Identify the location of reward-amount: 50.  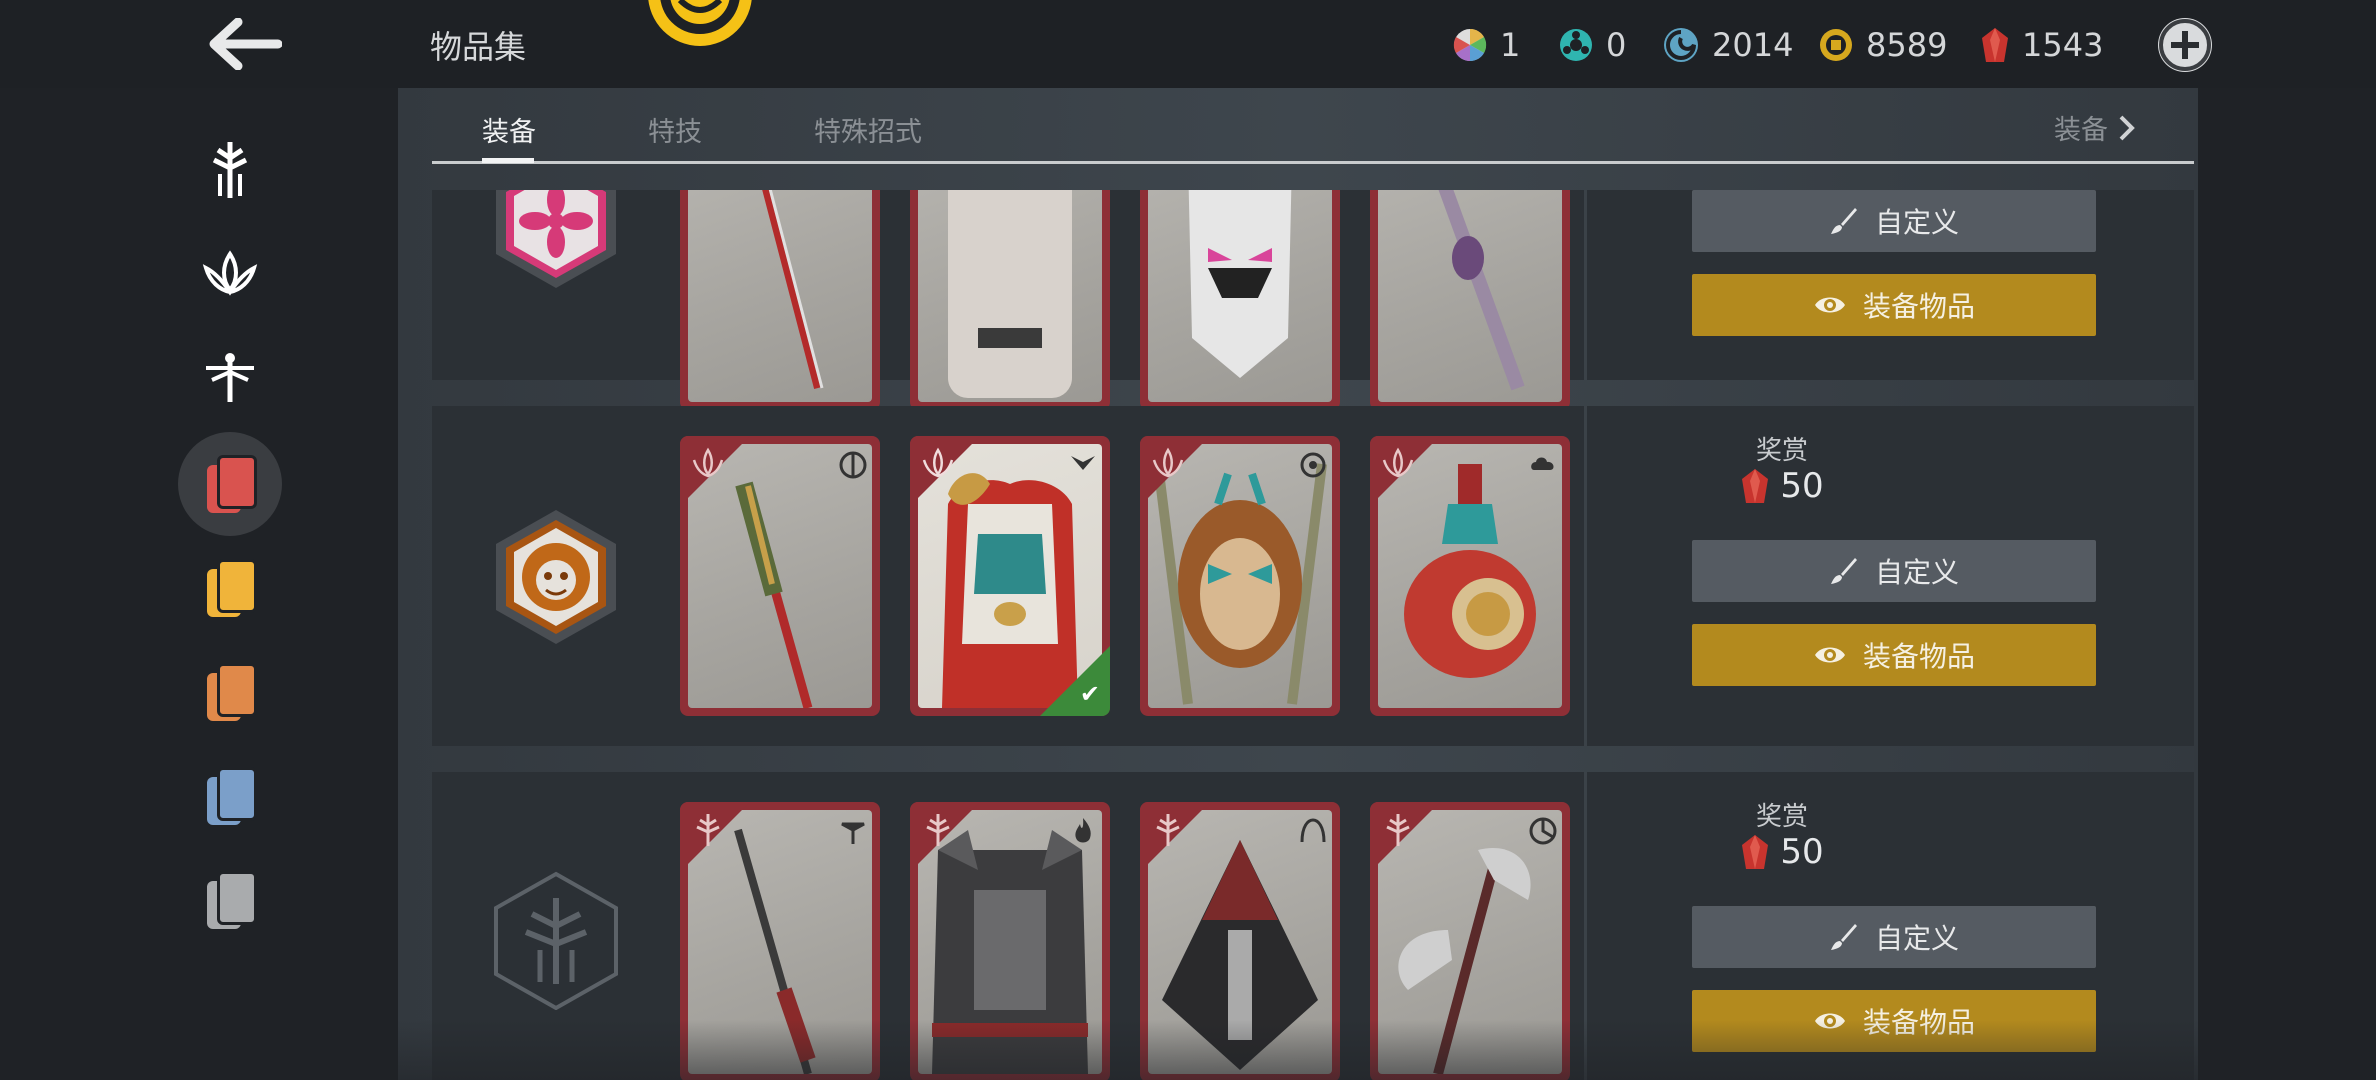
(1782, 486).